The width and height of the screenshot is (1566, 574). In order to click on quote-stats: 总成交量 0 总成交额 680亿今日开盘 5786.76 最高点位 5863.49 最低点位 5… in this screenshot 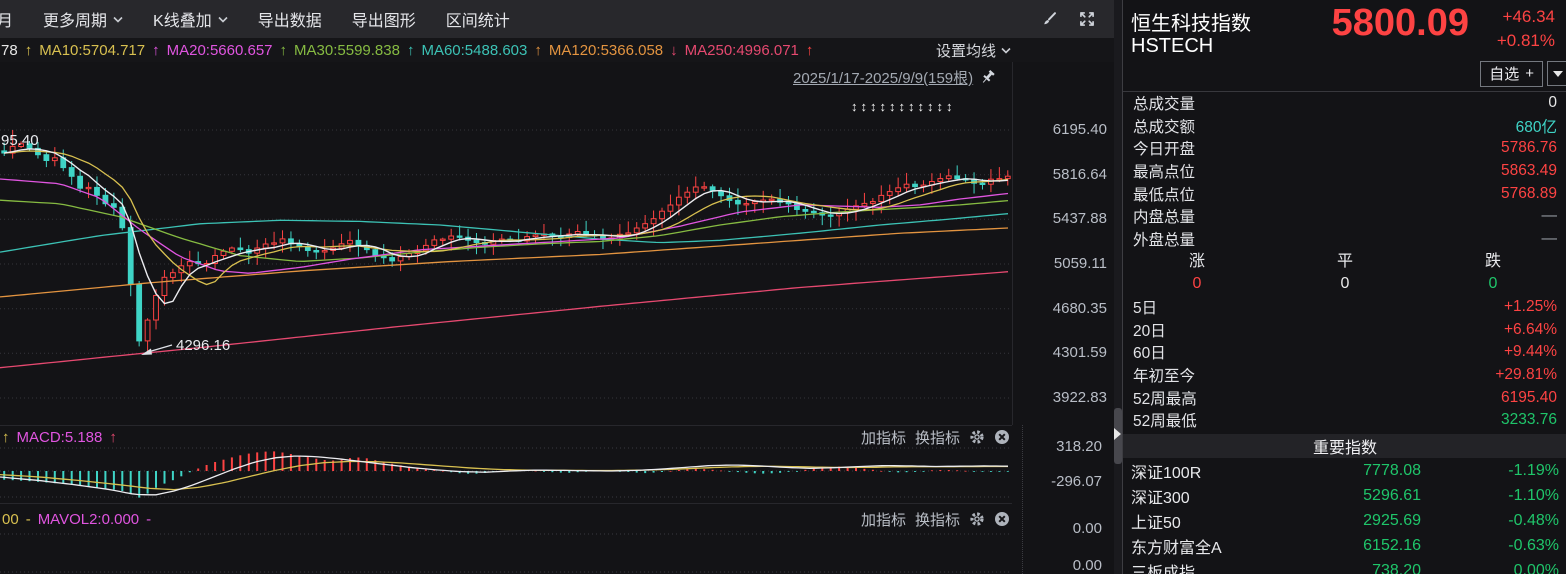, I will do `click(1345, 171)`.